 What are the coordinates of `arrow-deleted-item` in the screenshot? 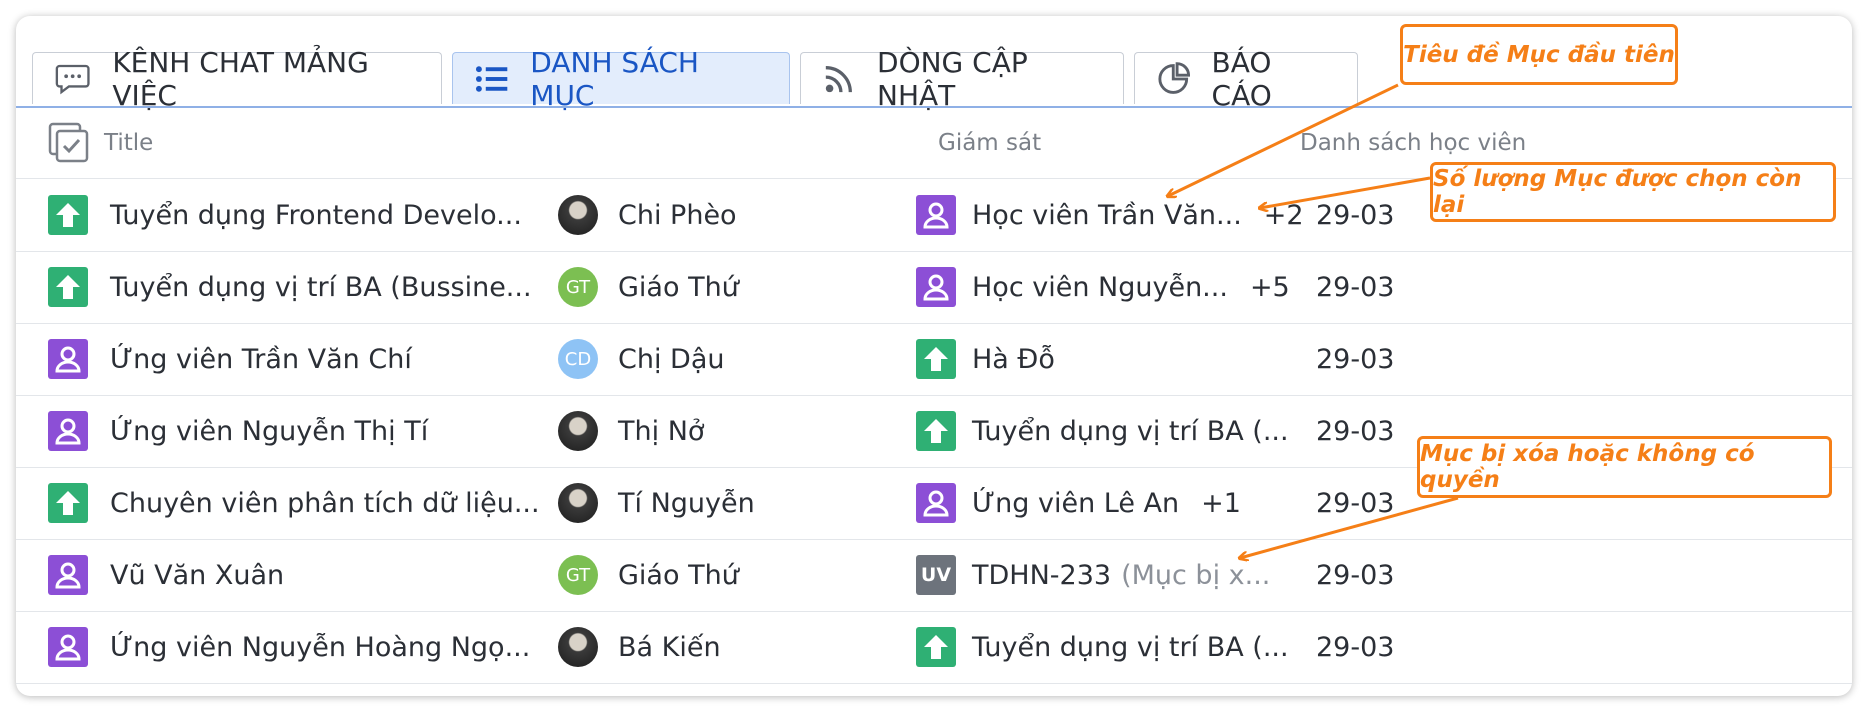 It's located at (1349, 527).